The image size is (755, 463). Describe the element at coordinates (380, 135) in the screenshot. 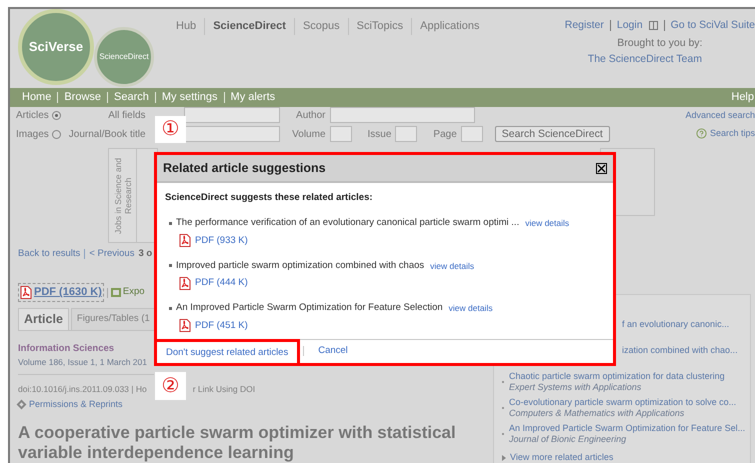

I see `field-label: Issue` at that location.